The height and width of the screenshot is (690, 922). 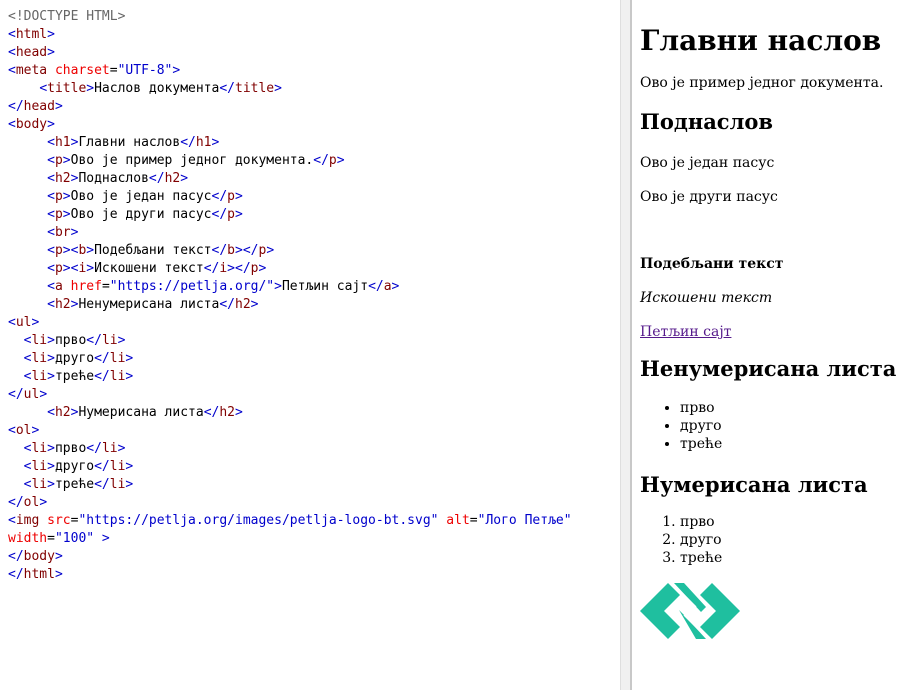 What do you see at coordinates (325, 286) in the screenshot?
I see `code-token: Петљин сајт` at bounding box center [325, 286].